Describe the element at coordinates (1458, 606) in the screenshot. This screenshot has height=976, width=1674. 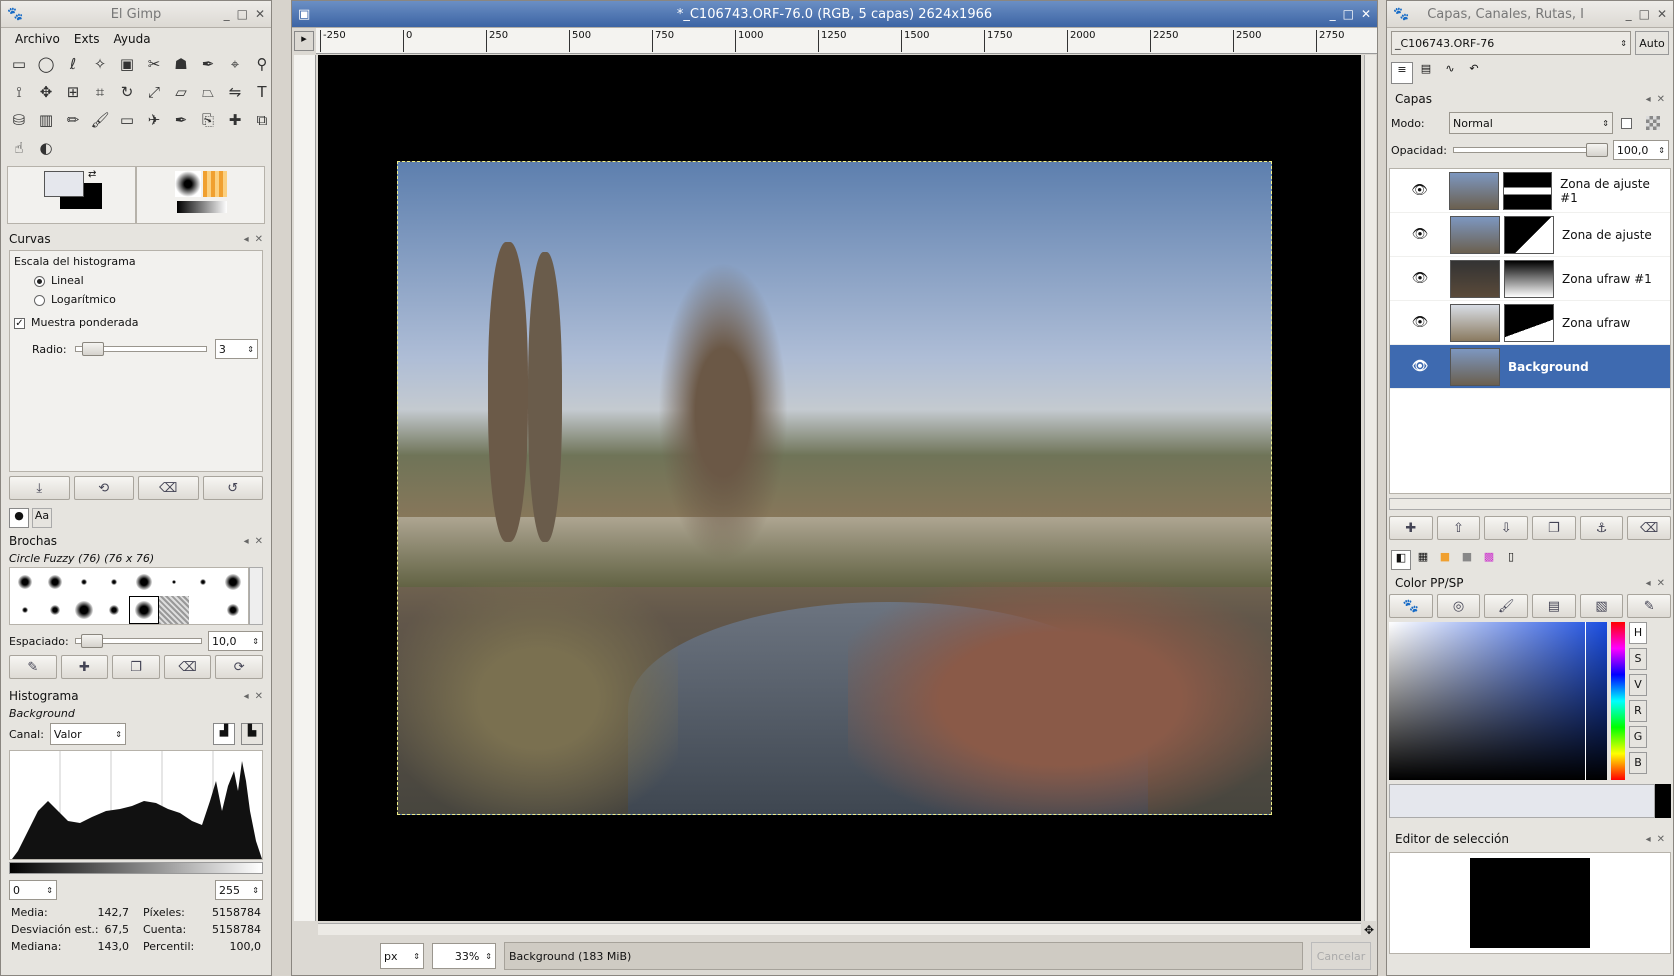
I see `triangle-selector-button: ◎` at that location.